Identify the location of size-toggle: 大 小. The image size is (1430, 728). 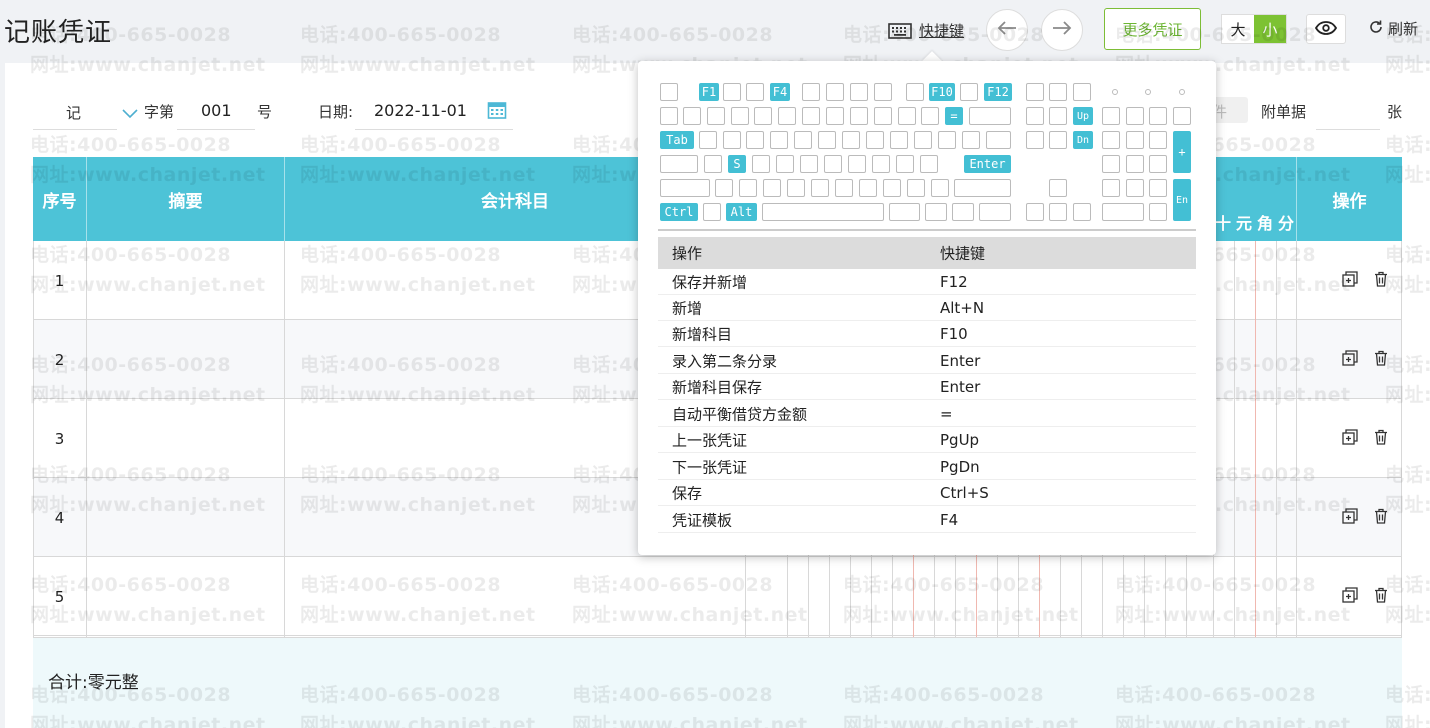
(1254, 29).